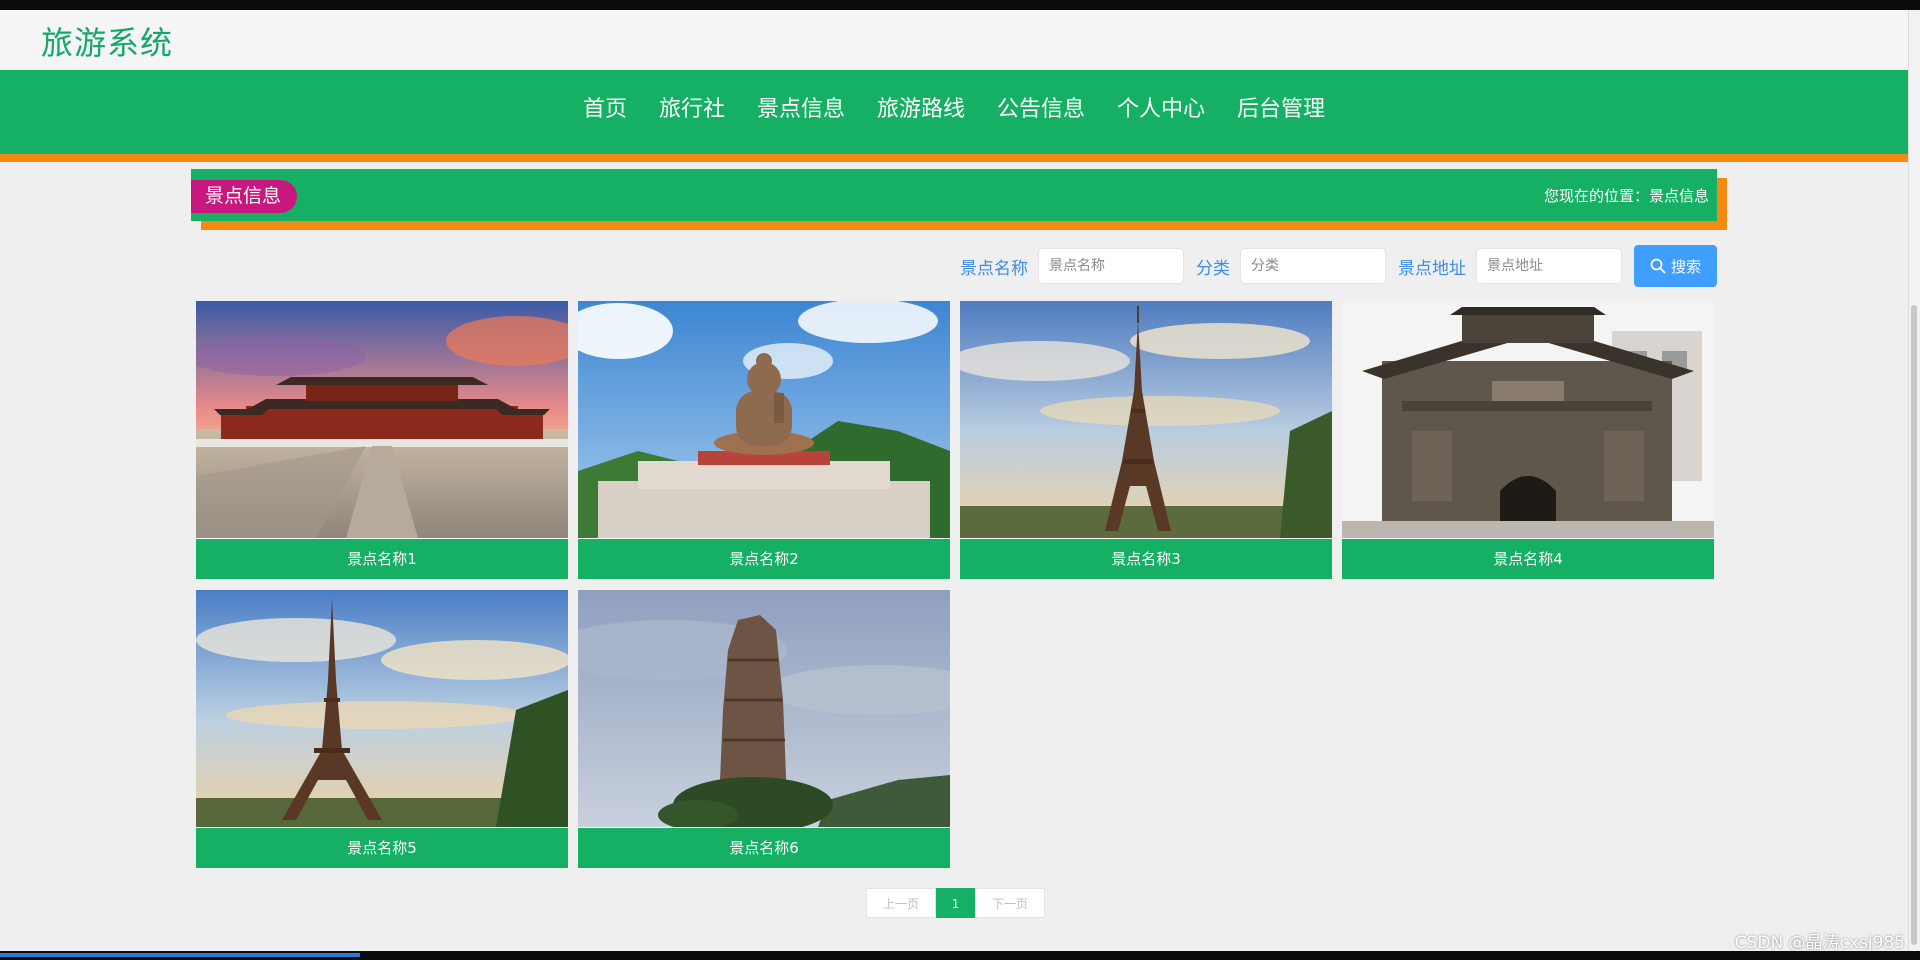 The image size is (1920, 960). I want to click on main-nav: 首页 旅行社 景点信息 旅游路线 公告信息 个人中心 后台管理, so click(954, 112).